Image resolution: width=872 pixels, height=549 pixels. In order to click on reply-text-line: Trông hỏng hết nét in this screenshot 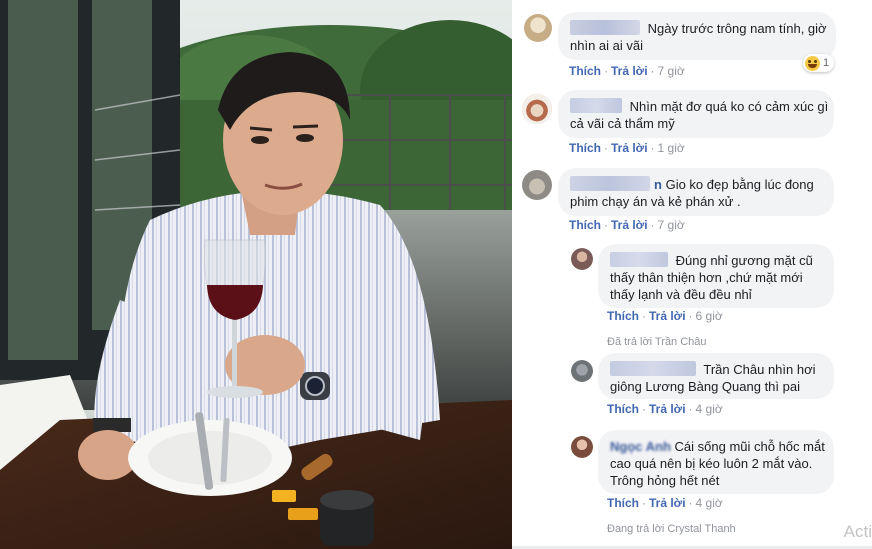, I will do `click(665, 480)`.